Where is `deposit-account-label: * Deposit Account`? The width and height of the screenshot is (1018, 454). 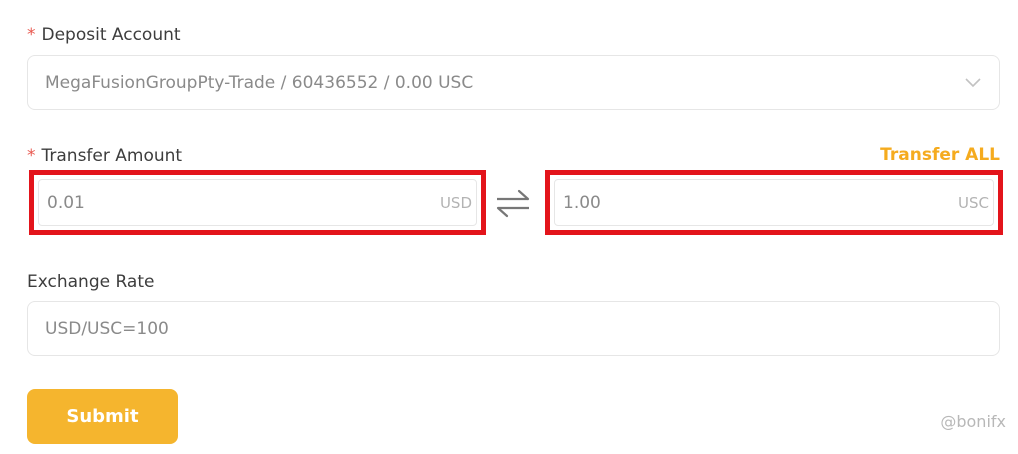 deposit-account-label: * Deposit Account is located at coordinates (104, 35).